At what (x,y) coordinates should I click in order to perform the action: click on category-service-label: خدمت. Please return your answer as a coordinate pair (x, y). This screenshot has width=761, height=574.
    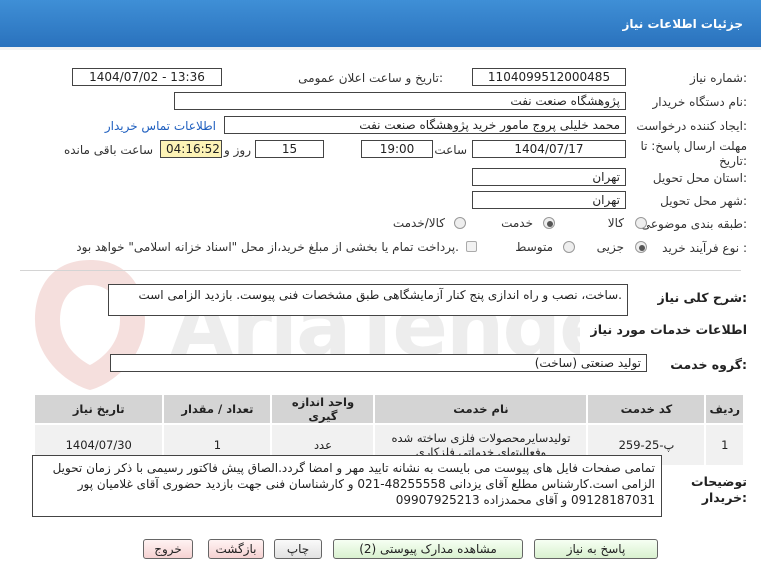
    Looking at the image, I should click on (517, 223).